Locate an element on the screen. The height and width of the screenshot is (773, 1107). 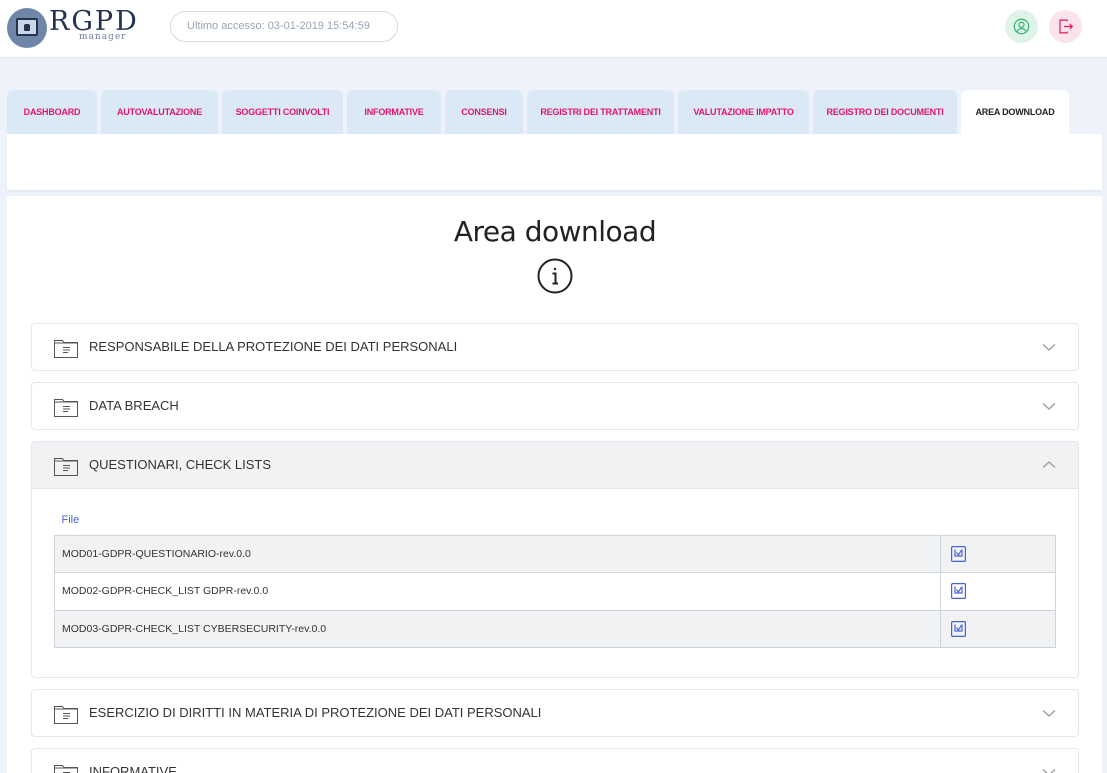
tab-informative: INFORMATIVE is located at coordinates (394, 112).